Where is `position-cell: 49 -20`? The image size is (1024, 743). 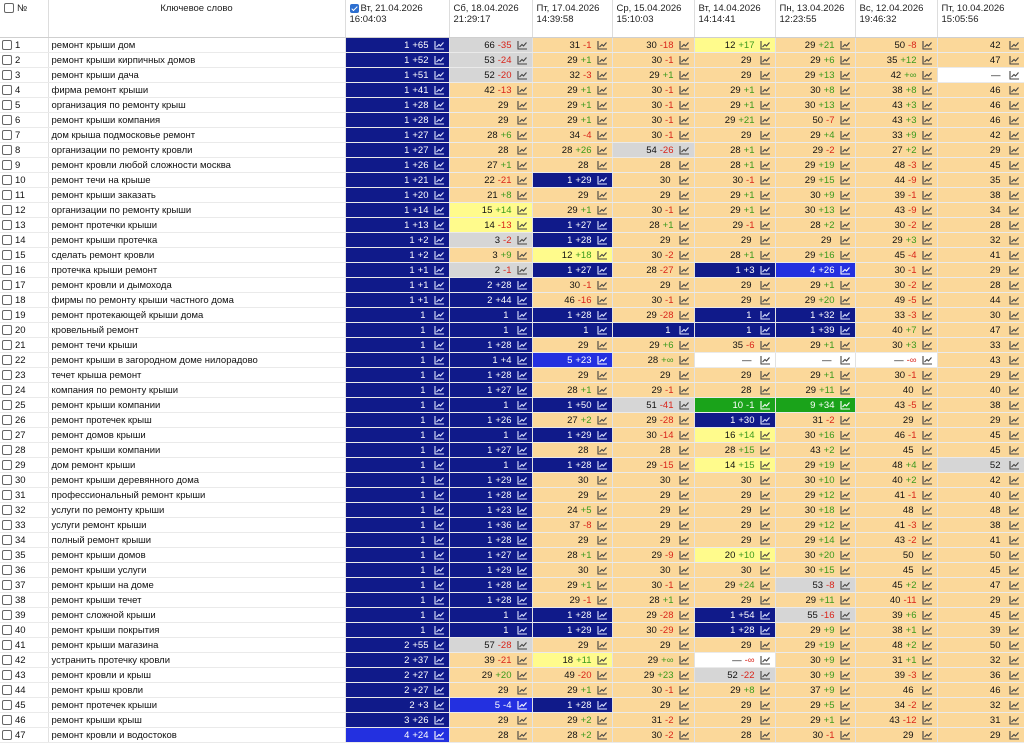 position-cell: 49 -20 is located at coordinates (572, 675).